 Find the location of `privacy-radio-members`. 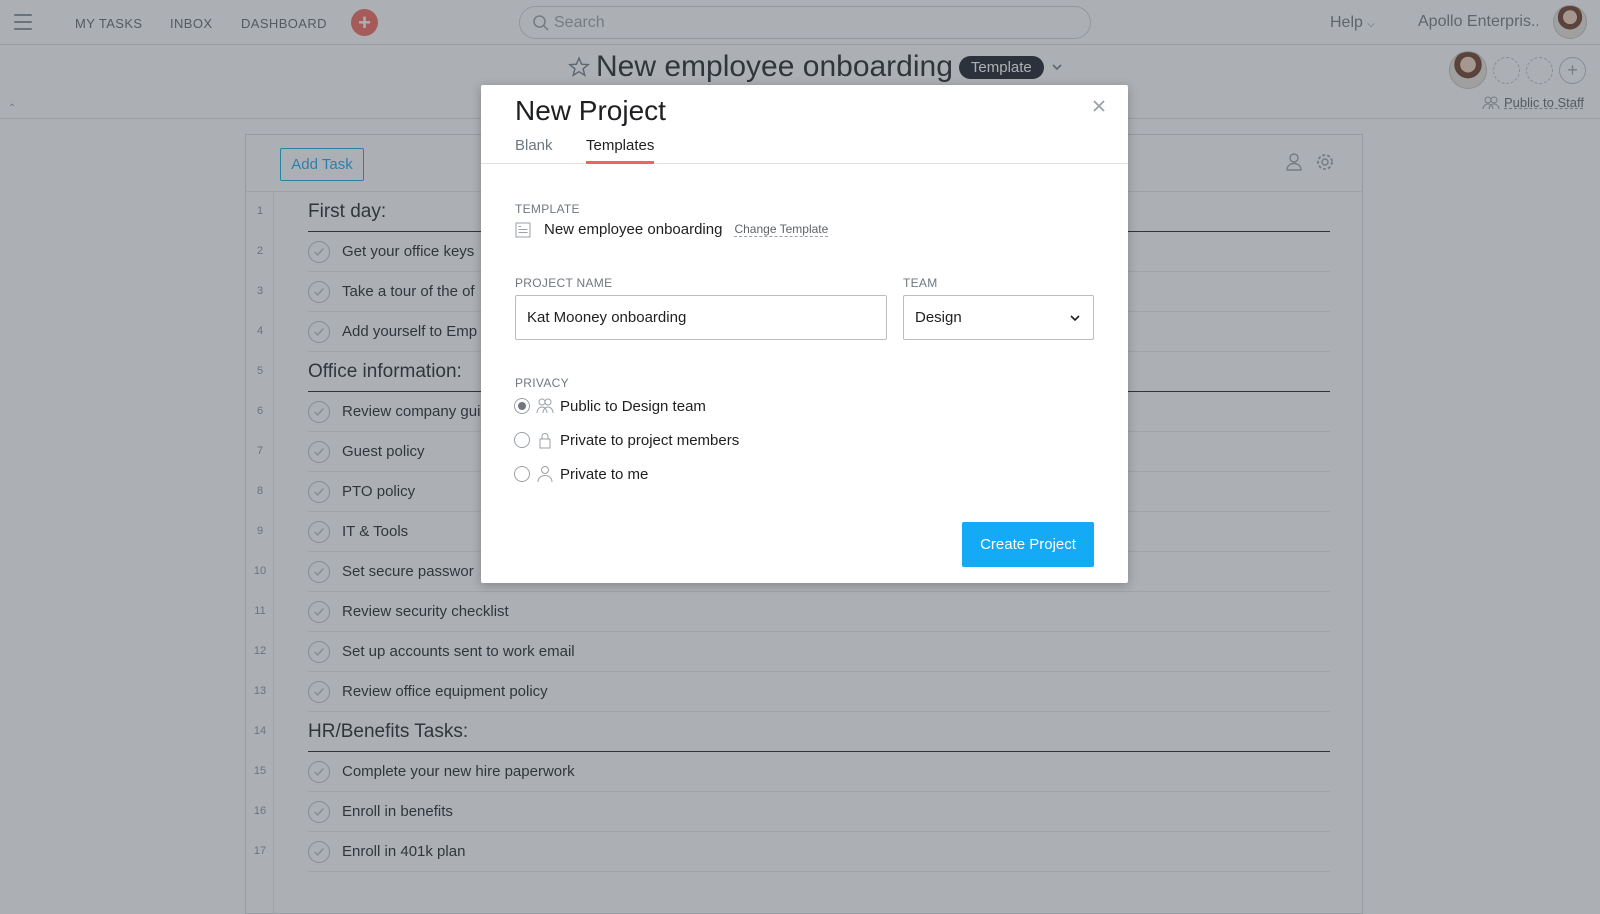

privacy-radio-members is located at coordinates (522, 440).